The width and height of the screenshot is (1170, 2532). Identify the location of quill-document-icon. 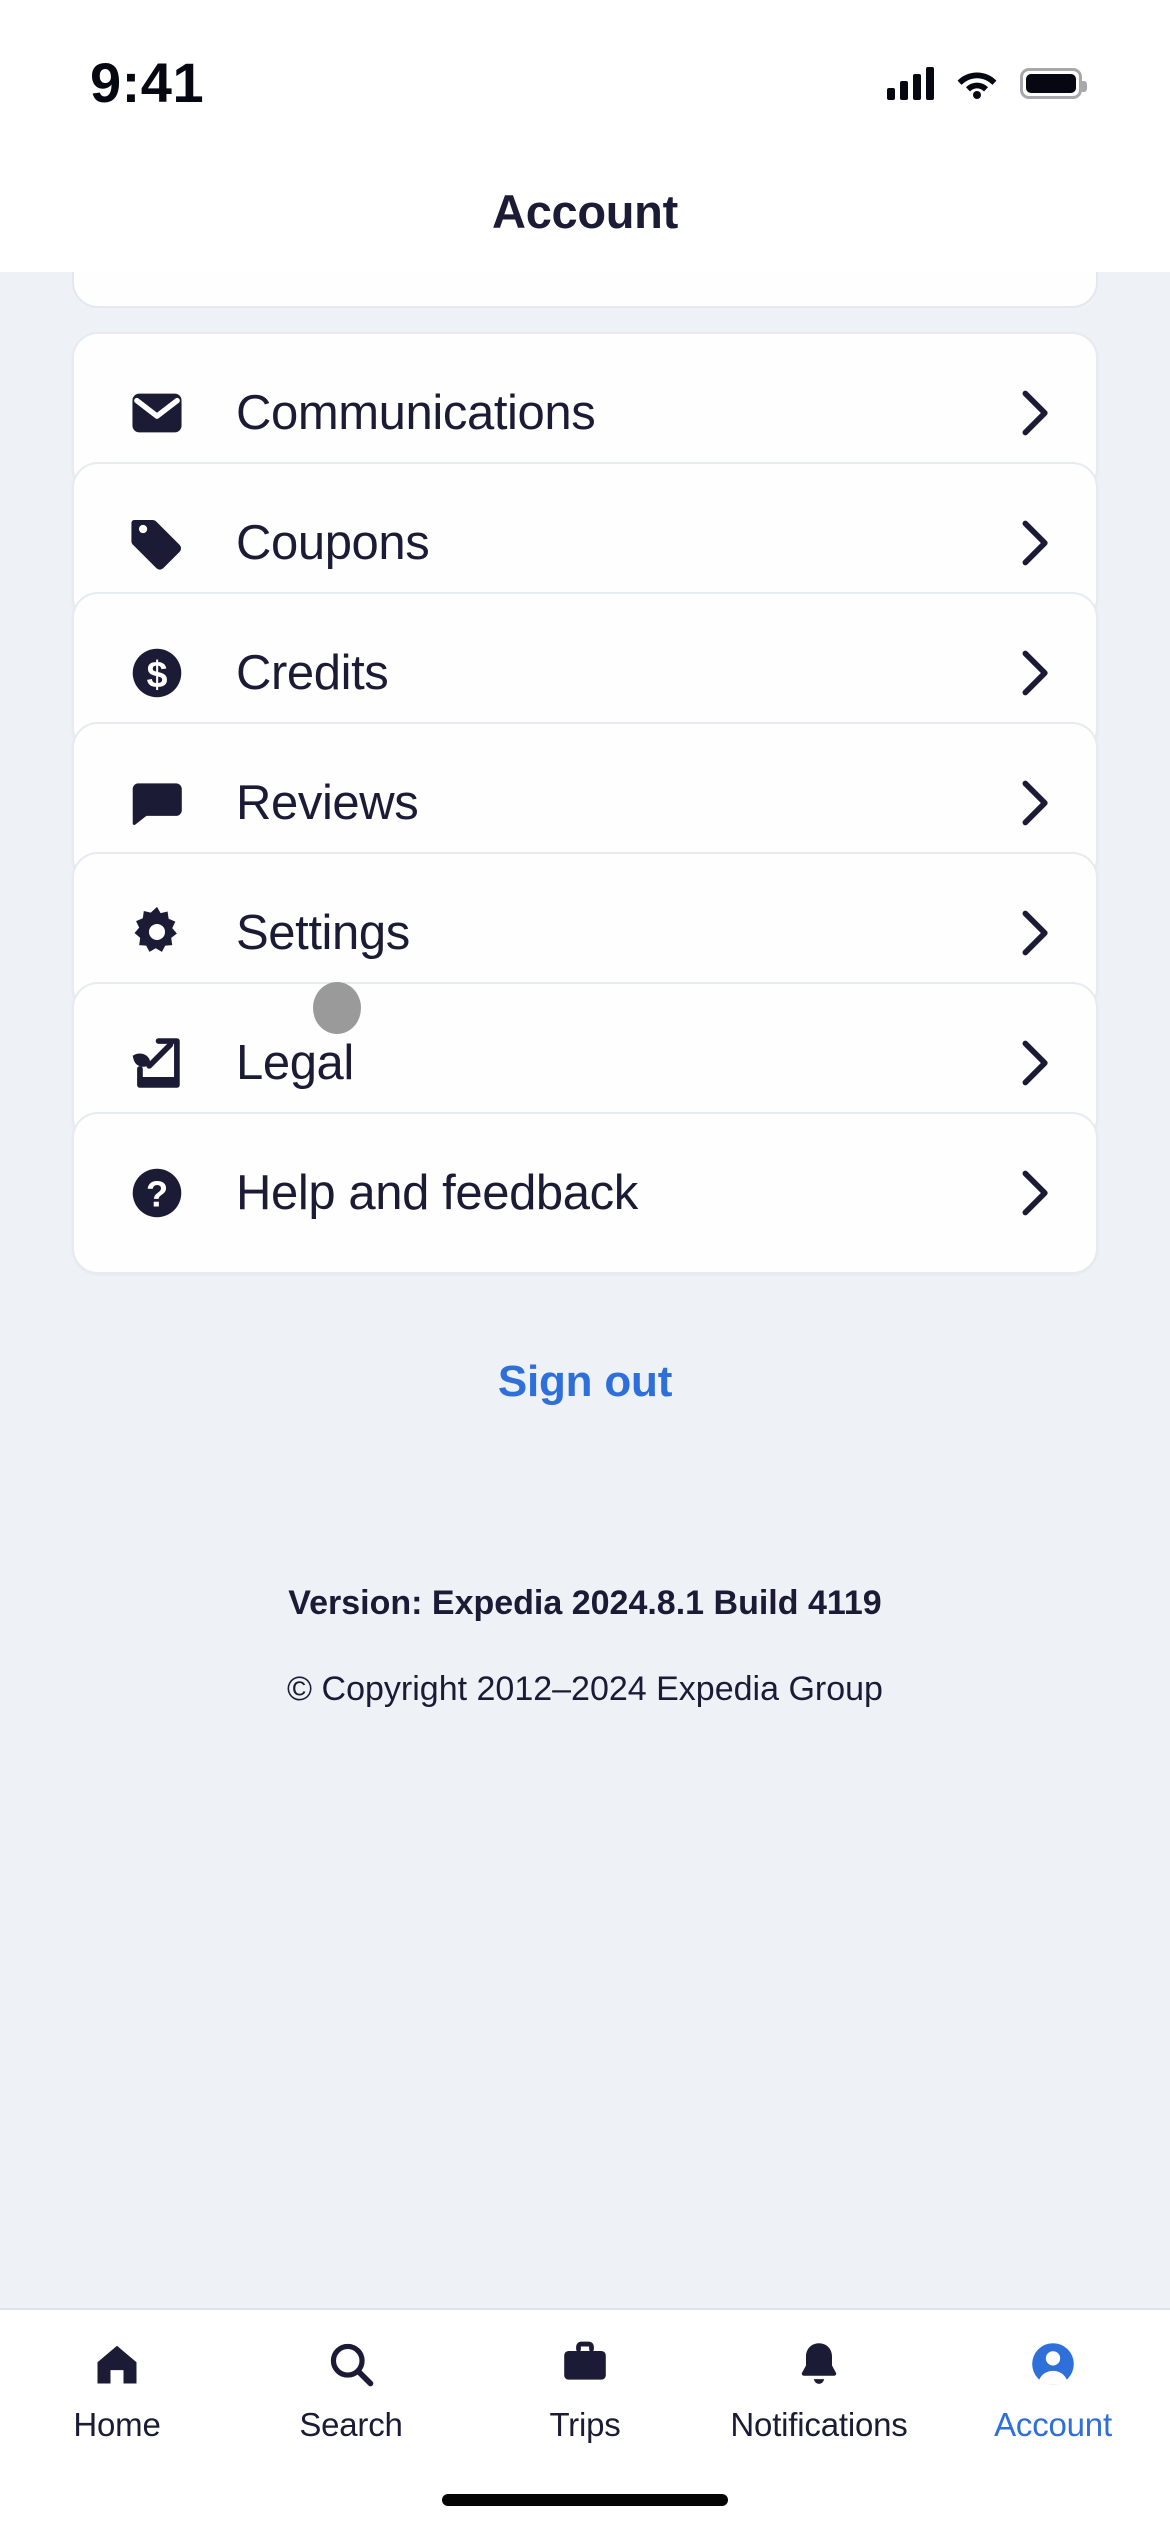
(157, 1063).